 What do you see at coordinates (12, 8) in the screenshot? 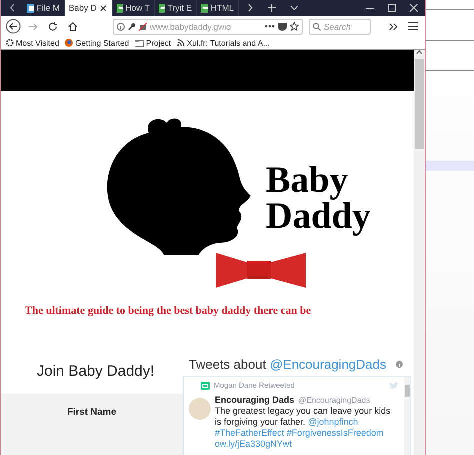
I see `chevron-left-icon` at bounding box center [12, 8].